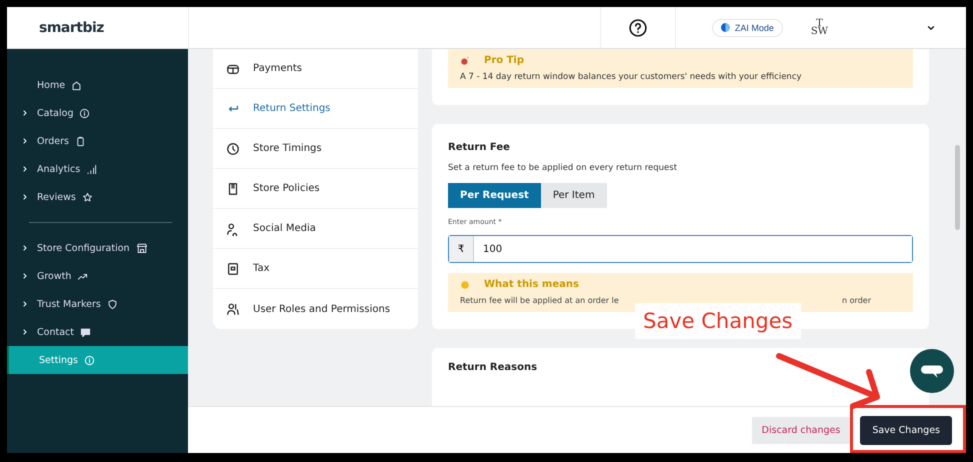 The height and width of the screenshot is (462, 973). What do you see at coordinates (58, 360) in the screenshot?
I see `sidebar-label: Settings` at bounding box center [58, 360].